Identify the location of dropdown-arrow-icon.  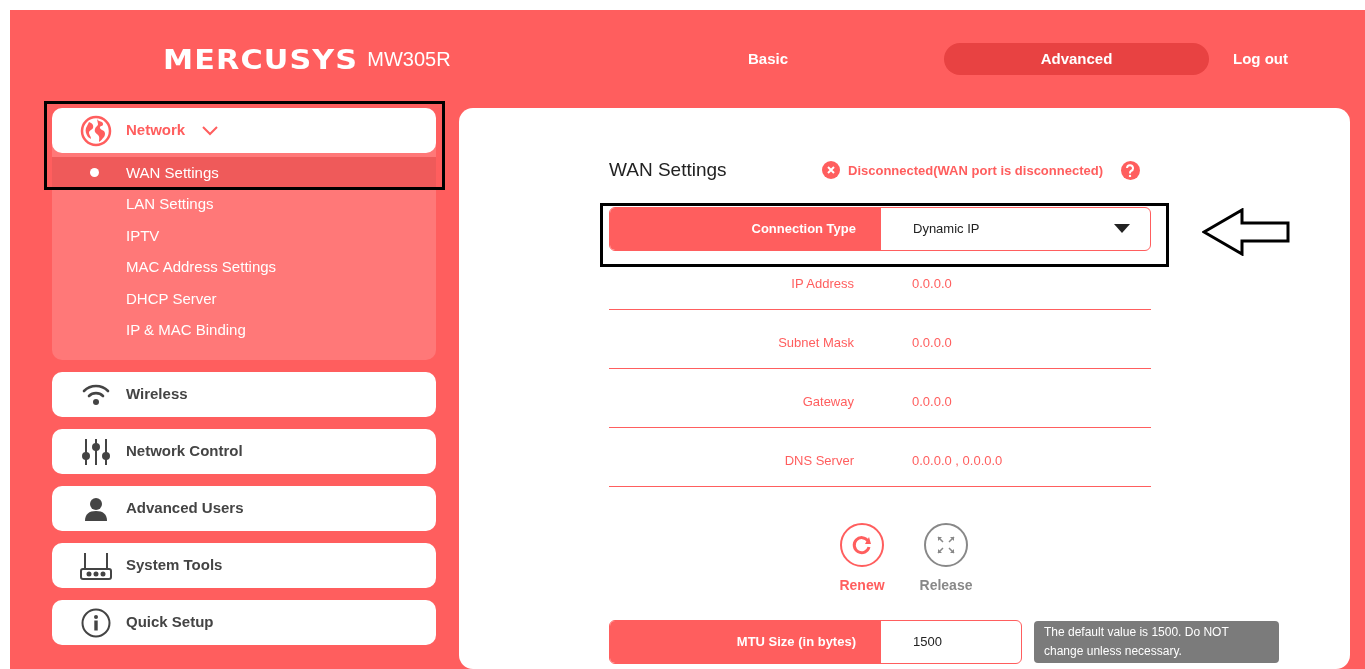
(1122, 228).